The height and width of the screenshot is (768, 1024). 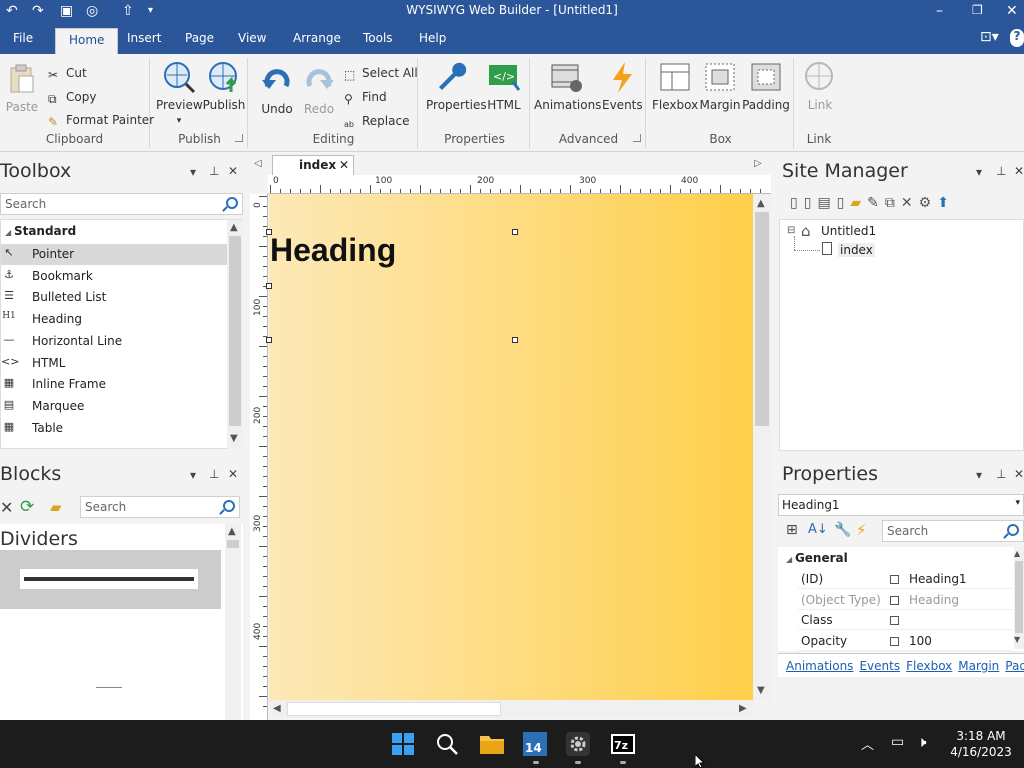 I want to click on toolbox-item-bookmark: ⚓ Bookmark, so click(x=114, y=276).